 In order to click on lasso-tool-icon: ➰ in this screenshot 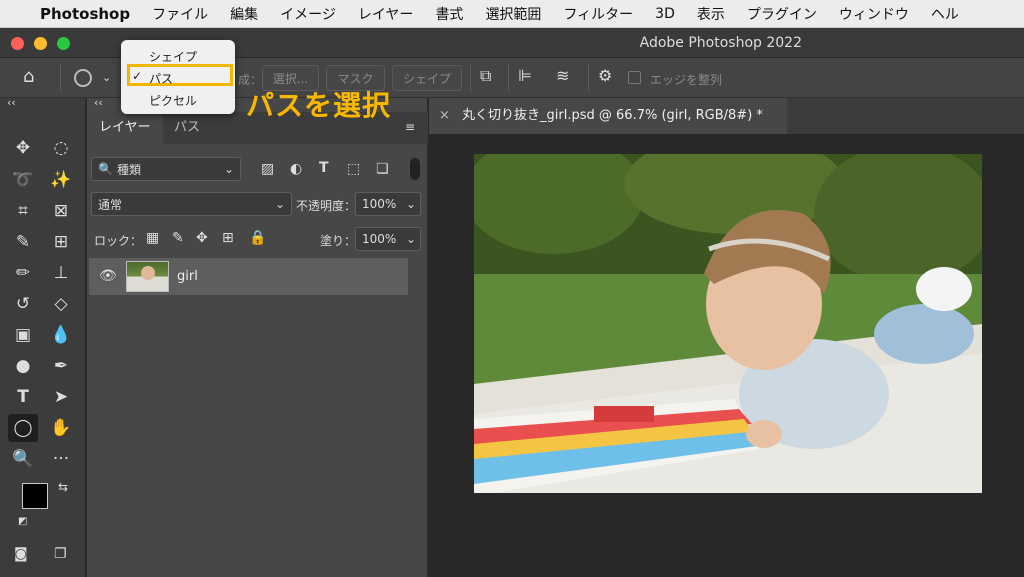, I will do `click(23, 180)`.